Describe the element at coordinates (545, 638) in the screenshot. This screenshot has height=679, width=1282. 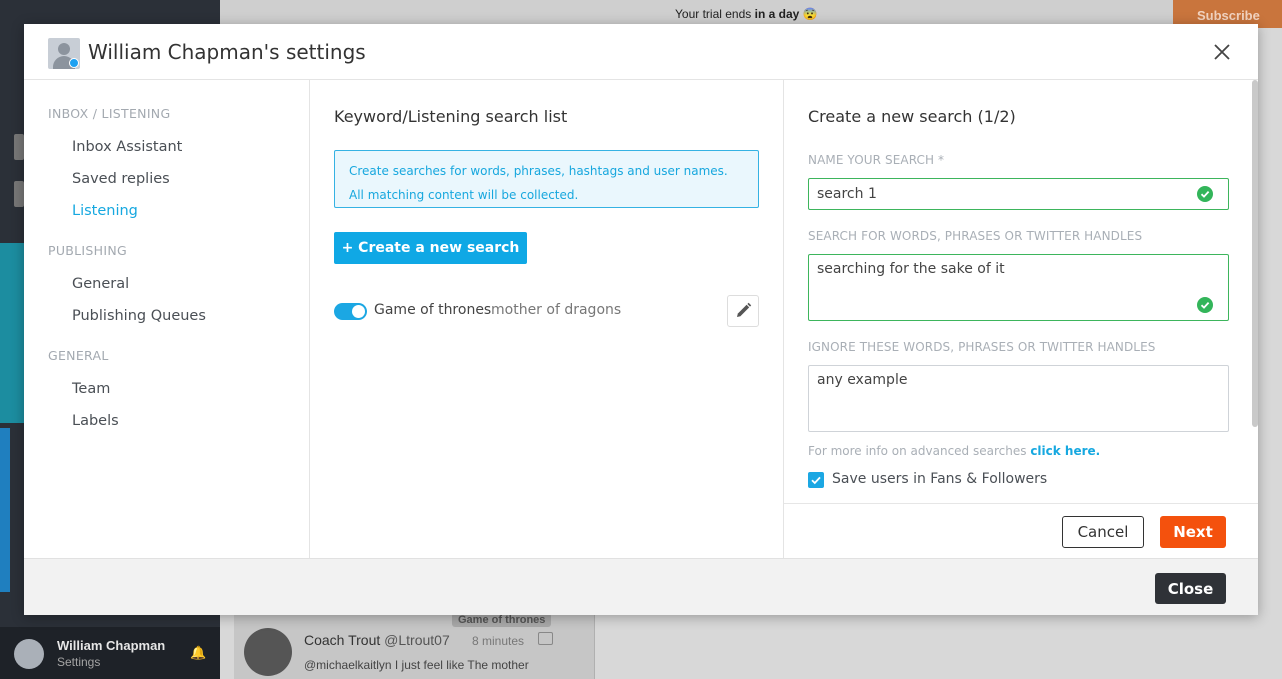
I see `message-icon` at that location.